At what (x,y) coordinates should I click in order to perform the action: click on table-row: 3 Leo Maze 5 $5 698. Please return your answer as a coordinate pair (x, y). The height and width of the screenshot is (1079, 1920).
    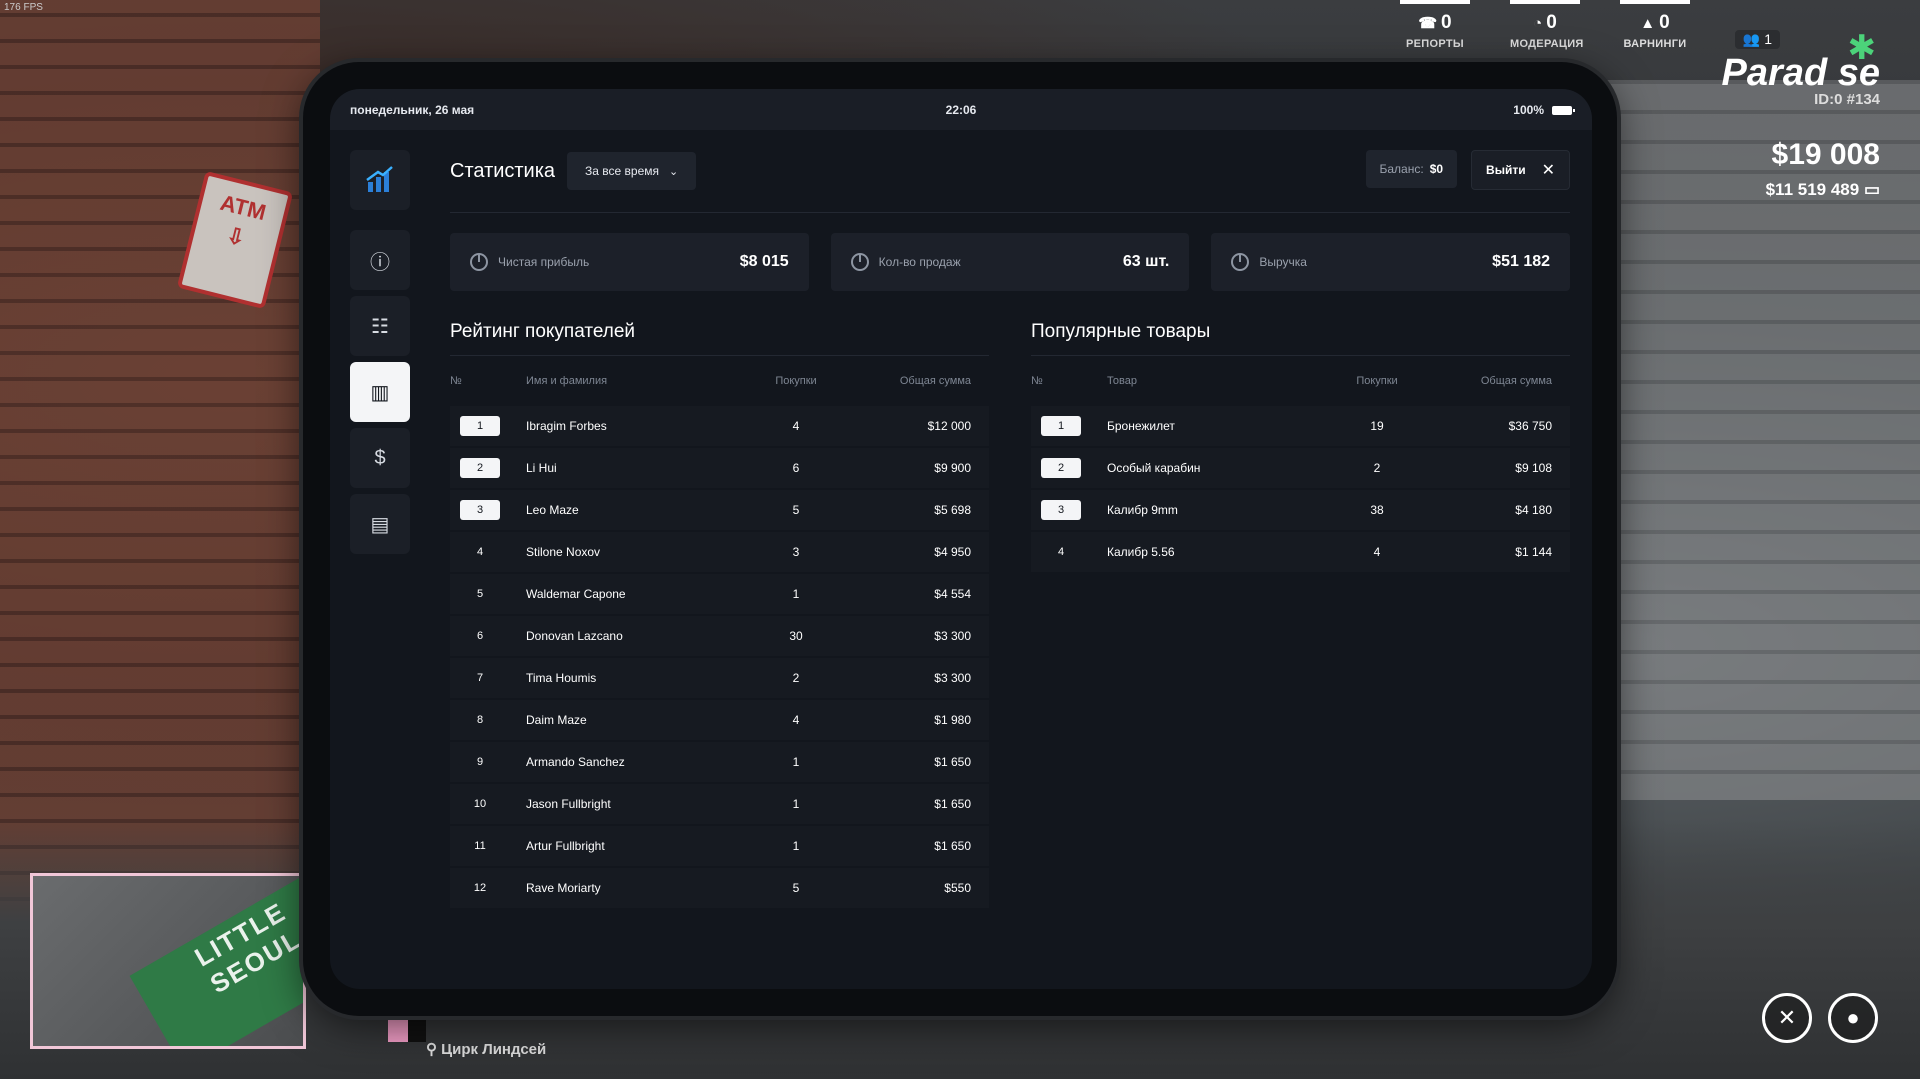
    Looking at the image, I should click on (719, 510).